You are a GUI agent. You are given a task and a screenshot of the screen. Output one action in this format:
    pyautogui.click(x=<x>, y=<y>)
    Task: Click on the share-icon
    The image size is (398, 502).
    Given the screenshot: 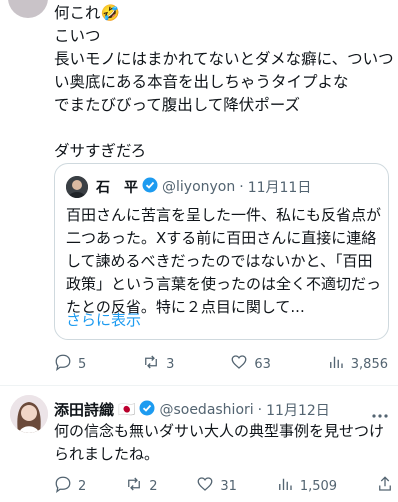 What is the action you would take?
    pyautogui.click(x=385, y=486)
    